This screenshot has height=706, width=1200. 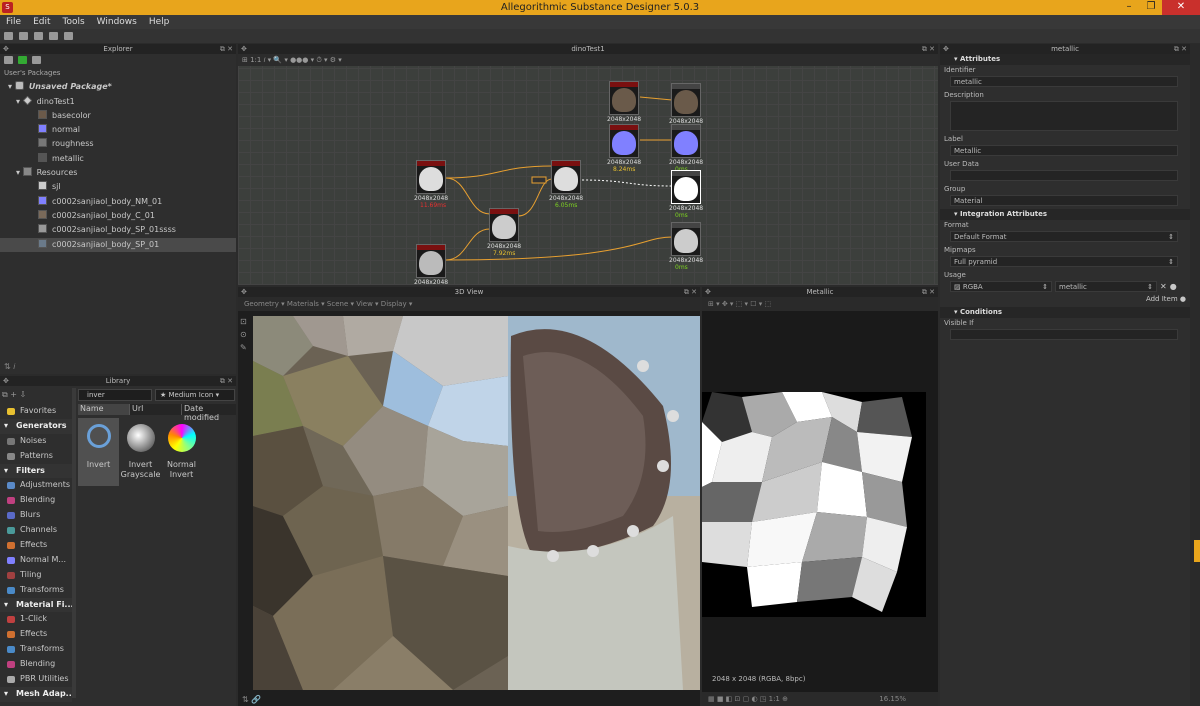 What do you see at coordinates (36, 679) in the screenshot?
I see `library-category: PBR Utilities` at bounding box center [36, 679].